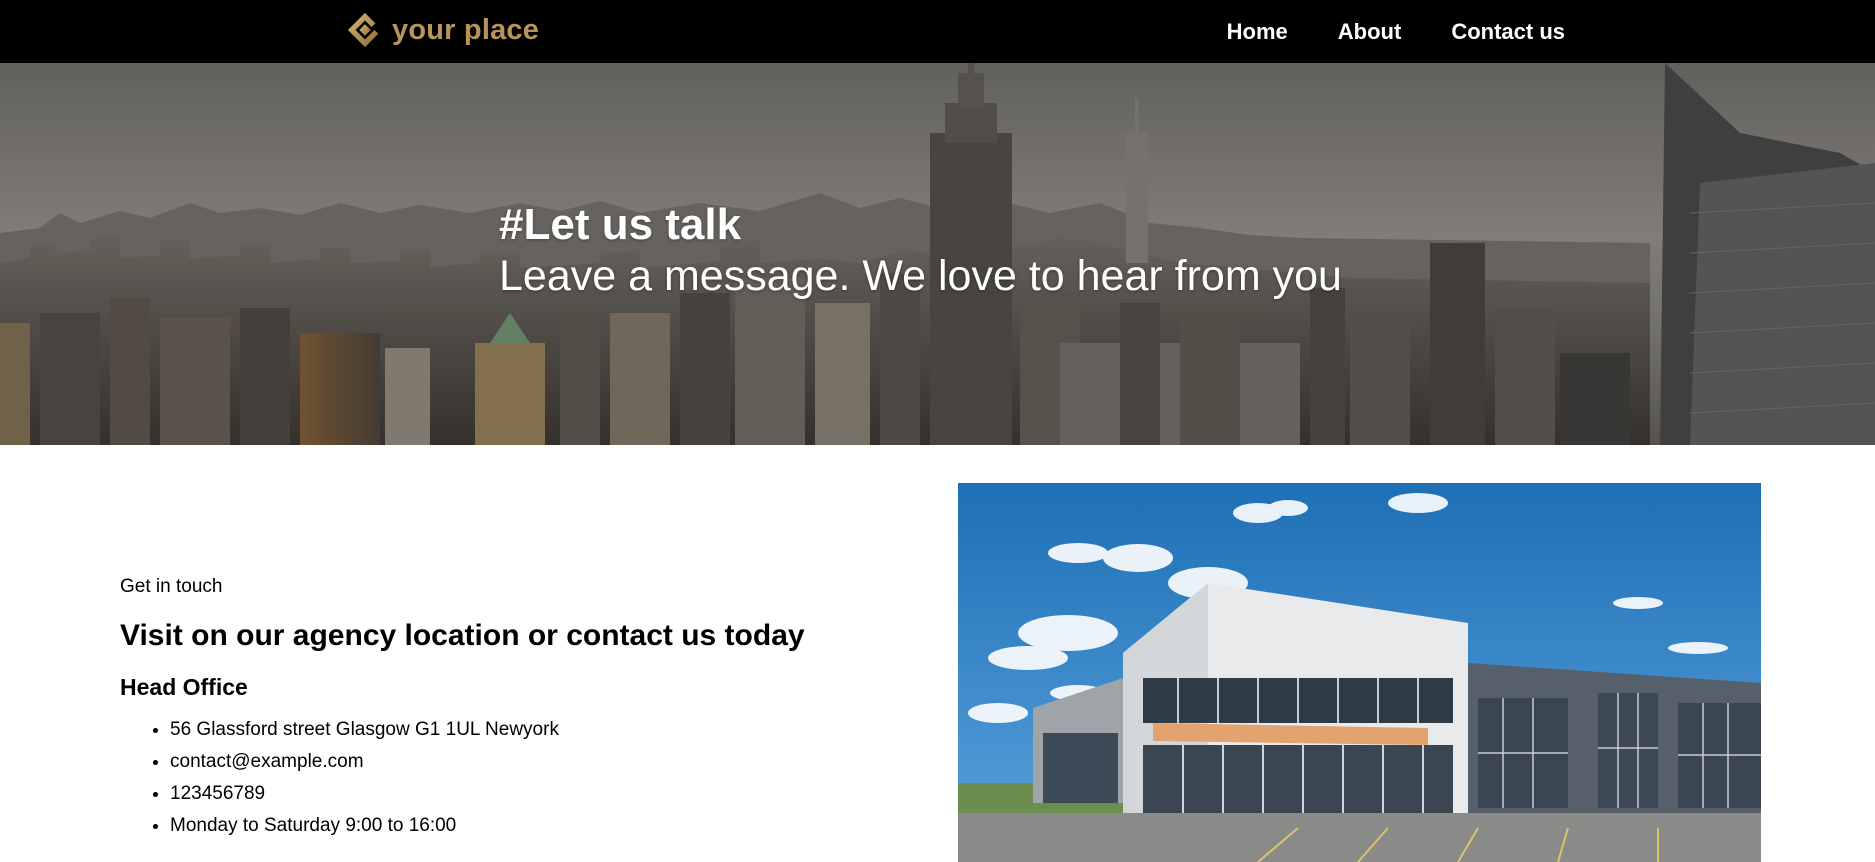 The width and height of the screenshot is (1875, 862). What do you see at coordinates (171, 586) in the screenshot?
I see `contact-eyebrow: Get in touch` at bounding box center [171, 586].